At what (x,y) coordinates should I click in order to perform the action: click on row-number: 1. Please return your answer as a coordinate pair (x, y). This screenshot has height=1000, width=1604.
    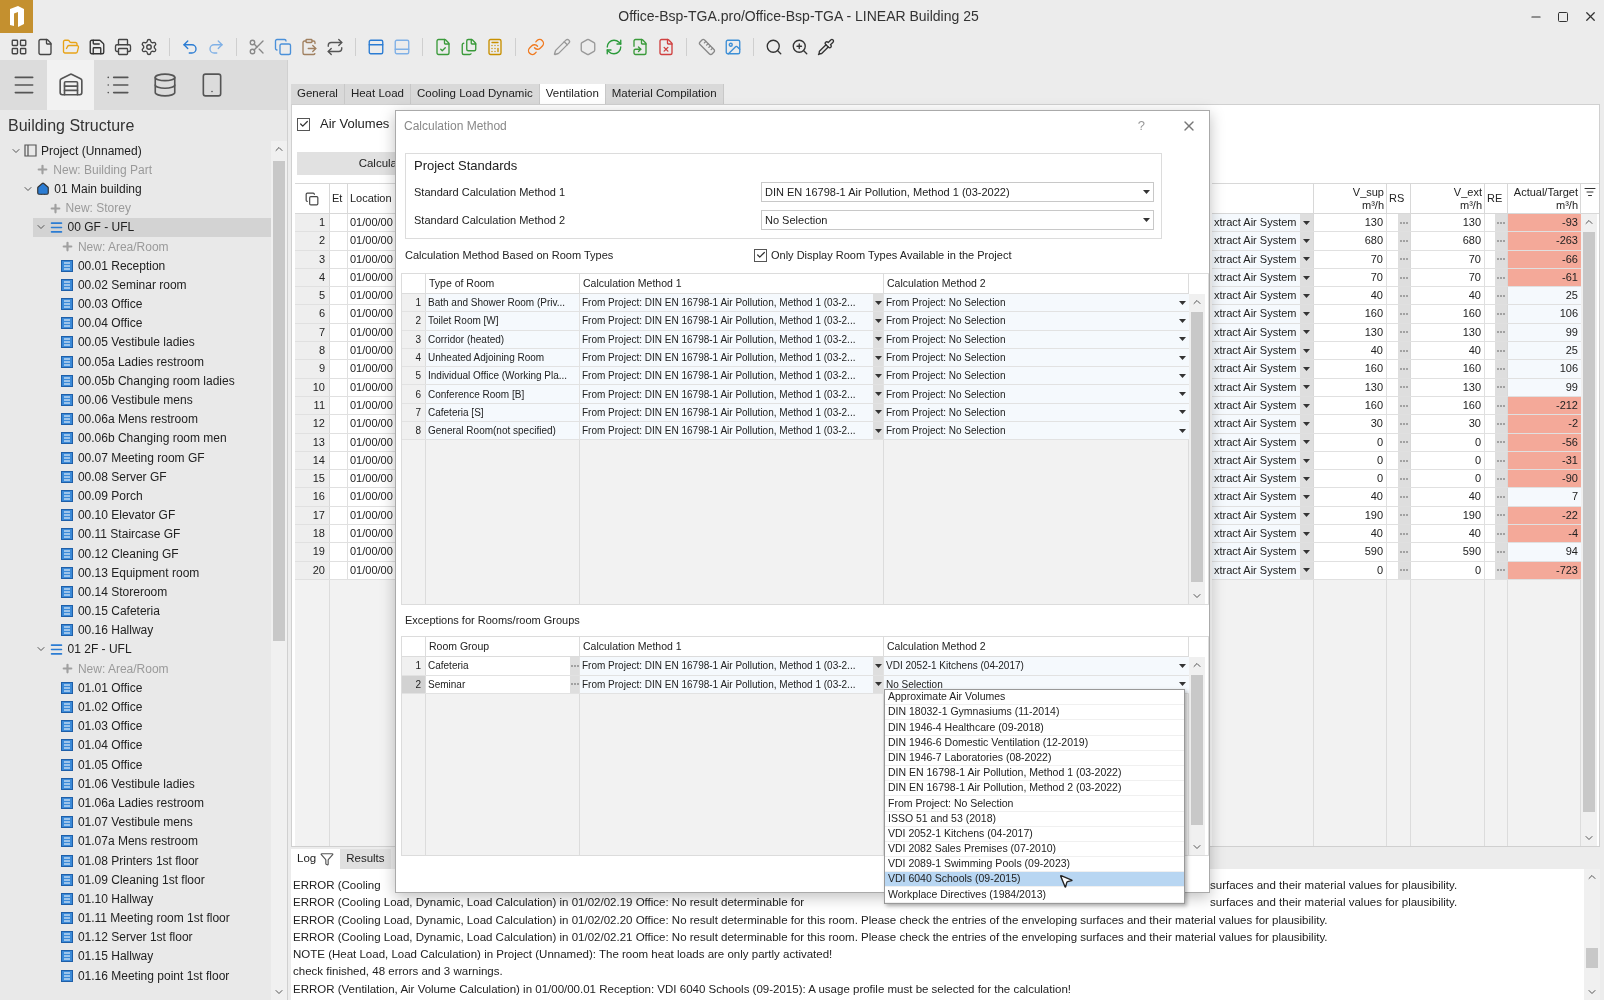
    Looking at the image, I should click on (414, 666).